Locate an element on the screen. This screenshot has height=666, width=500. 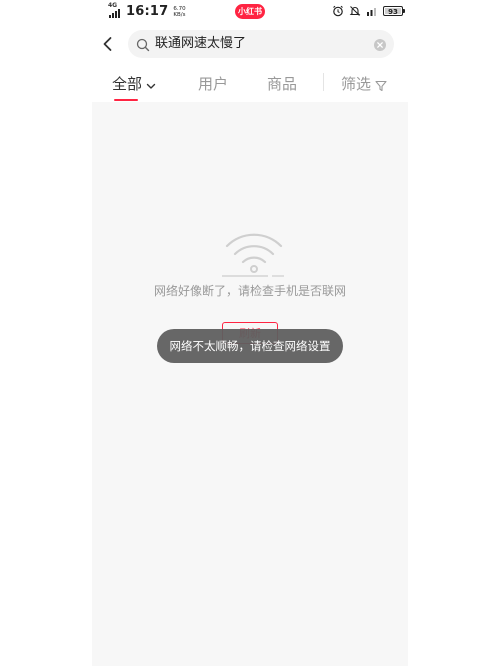
clear-icon is located at coordinates (380, 44).